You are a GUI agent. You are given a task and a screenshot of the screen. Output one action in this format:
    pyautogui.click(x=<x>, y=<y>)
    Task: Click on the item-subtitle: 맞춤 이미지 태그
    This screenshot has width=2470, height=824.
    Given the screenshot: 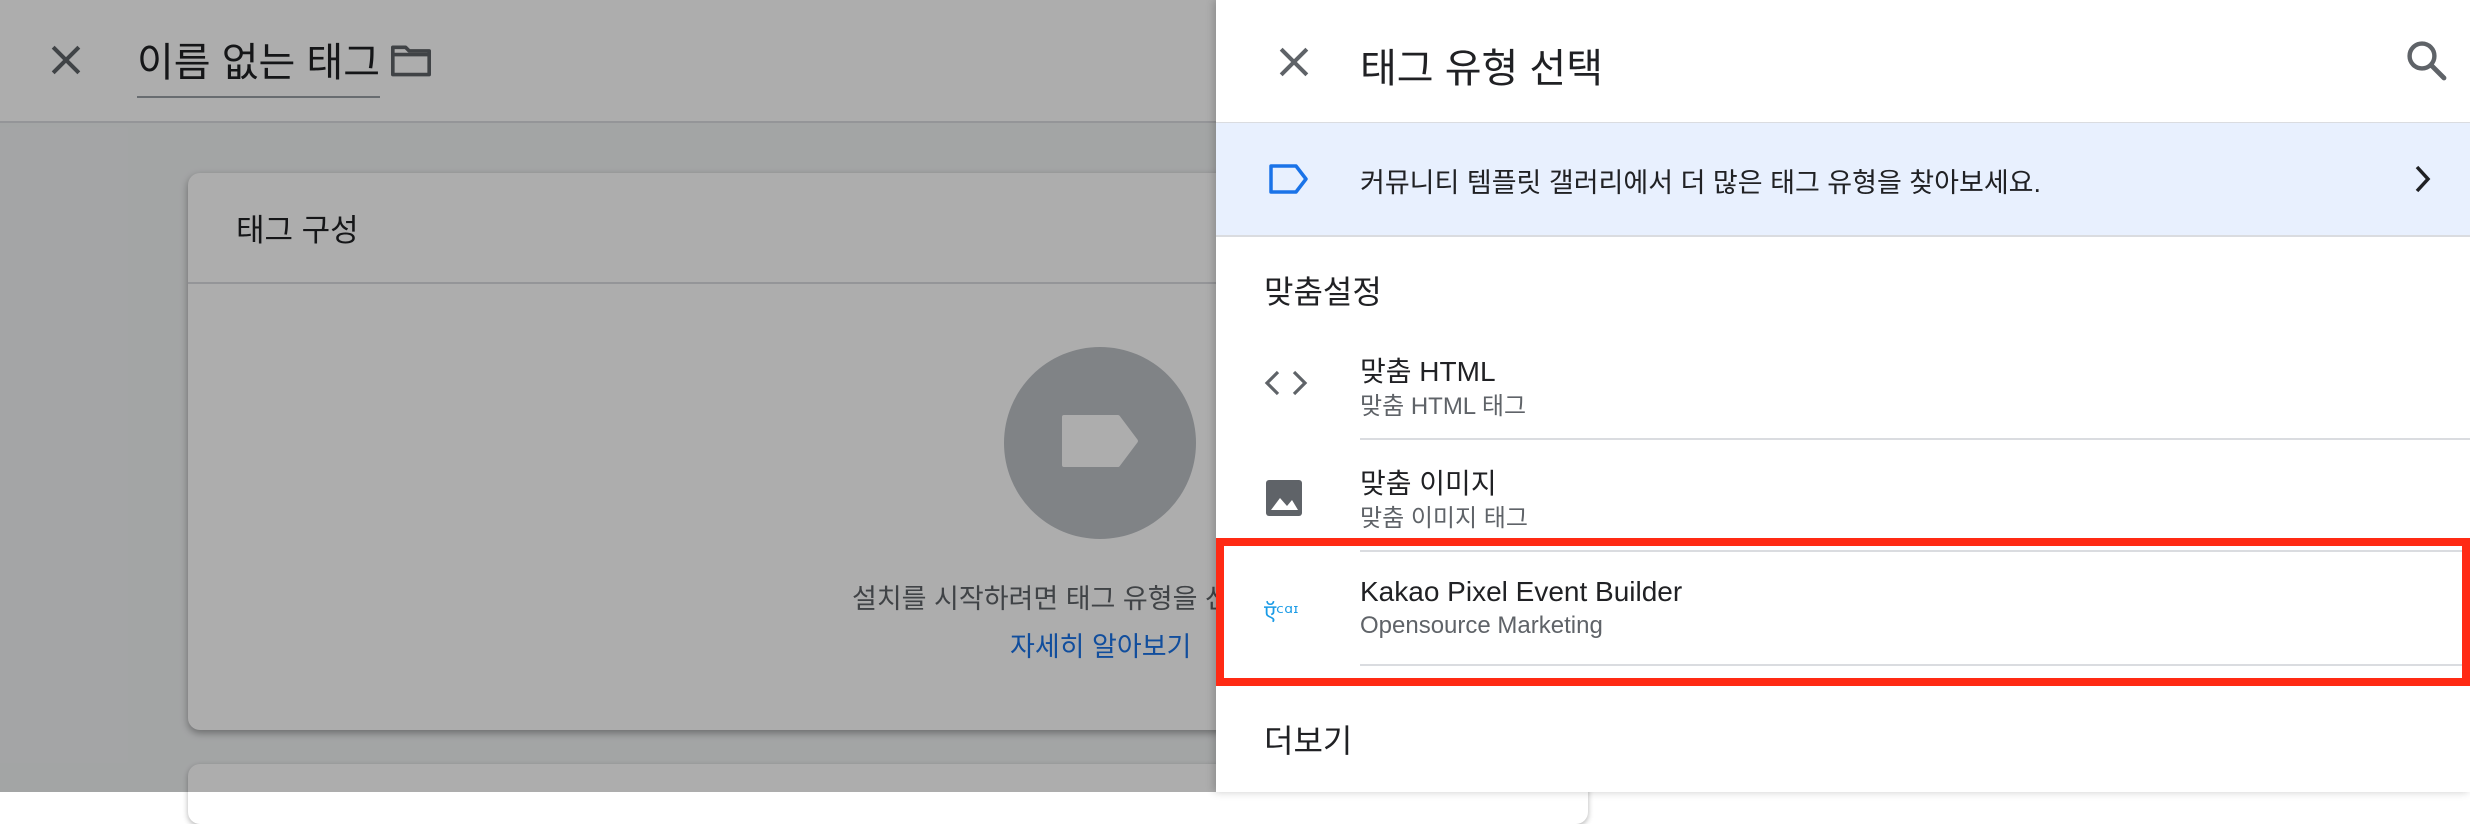 What is the action you would take?
    pyautogui.click(x=1444, y=518)
    